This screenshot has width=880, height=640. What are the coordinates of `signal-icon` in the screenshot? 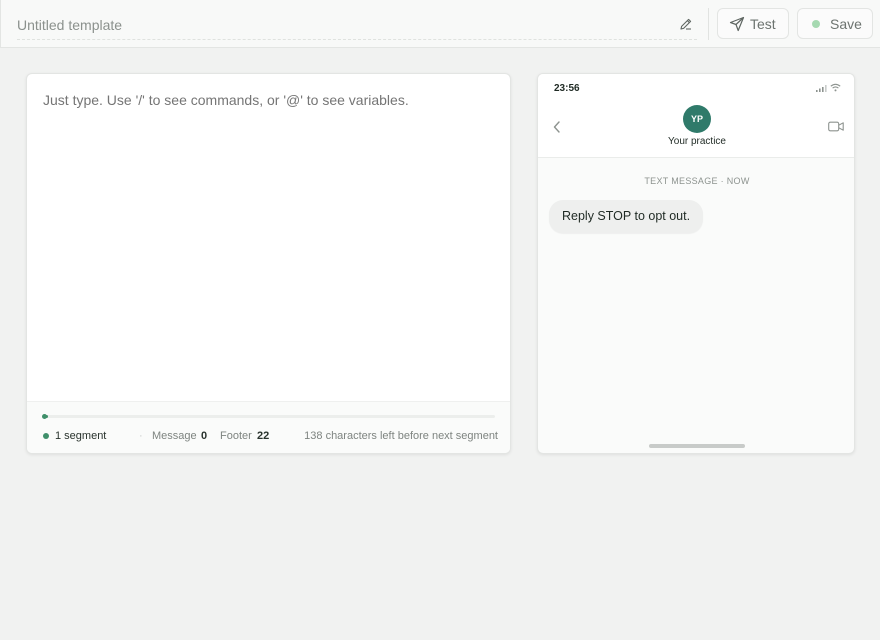 It's located at (821, 88).